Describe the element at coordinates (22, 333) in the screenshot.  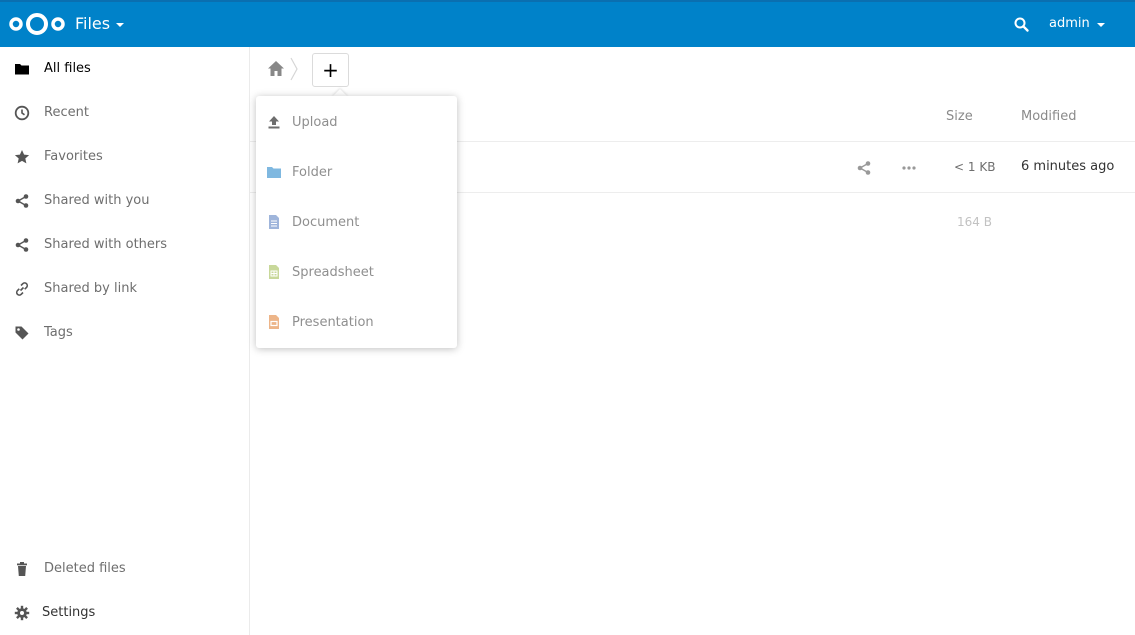
I see `tag-icon` at that location.